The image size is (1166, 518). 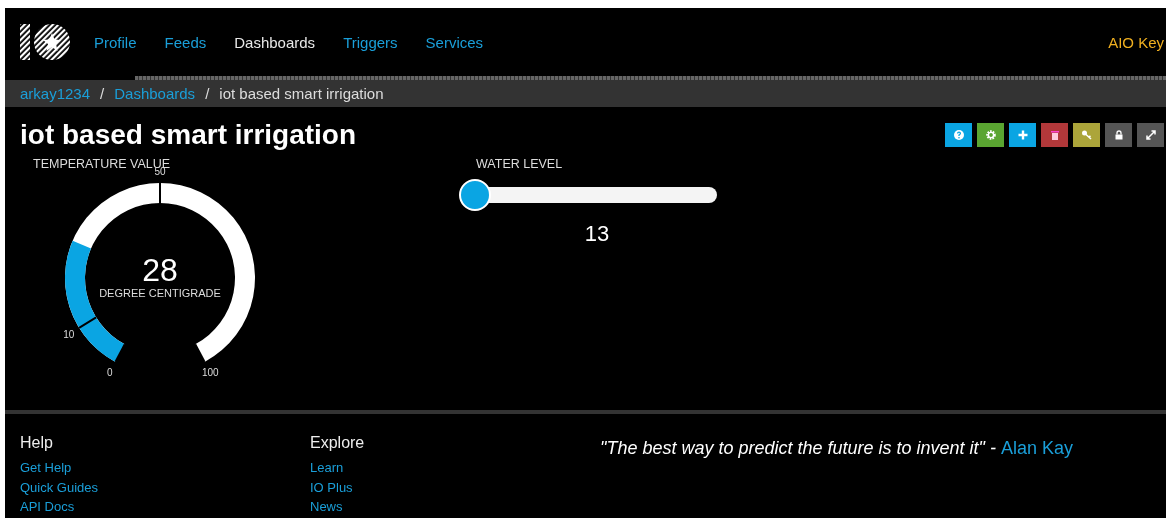 I want to click on nav-link: Triggers, so click(x=370, y=42).